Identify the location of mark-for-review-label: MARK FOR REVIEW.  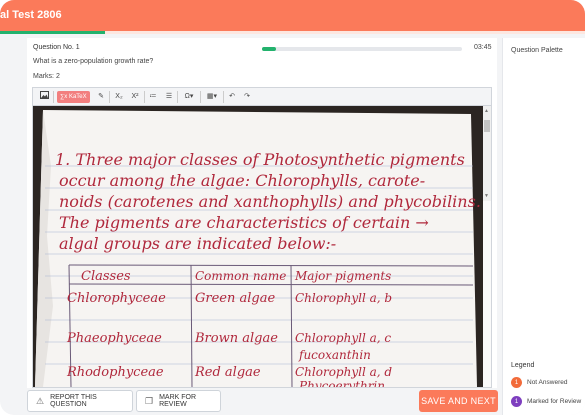
(178, 401).